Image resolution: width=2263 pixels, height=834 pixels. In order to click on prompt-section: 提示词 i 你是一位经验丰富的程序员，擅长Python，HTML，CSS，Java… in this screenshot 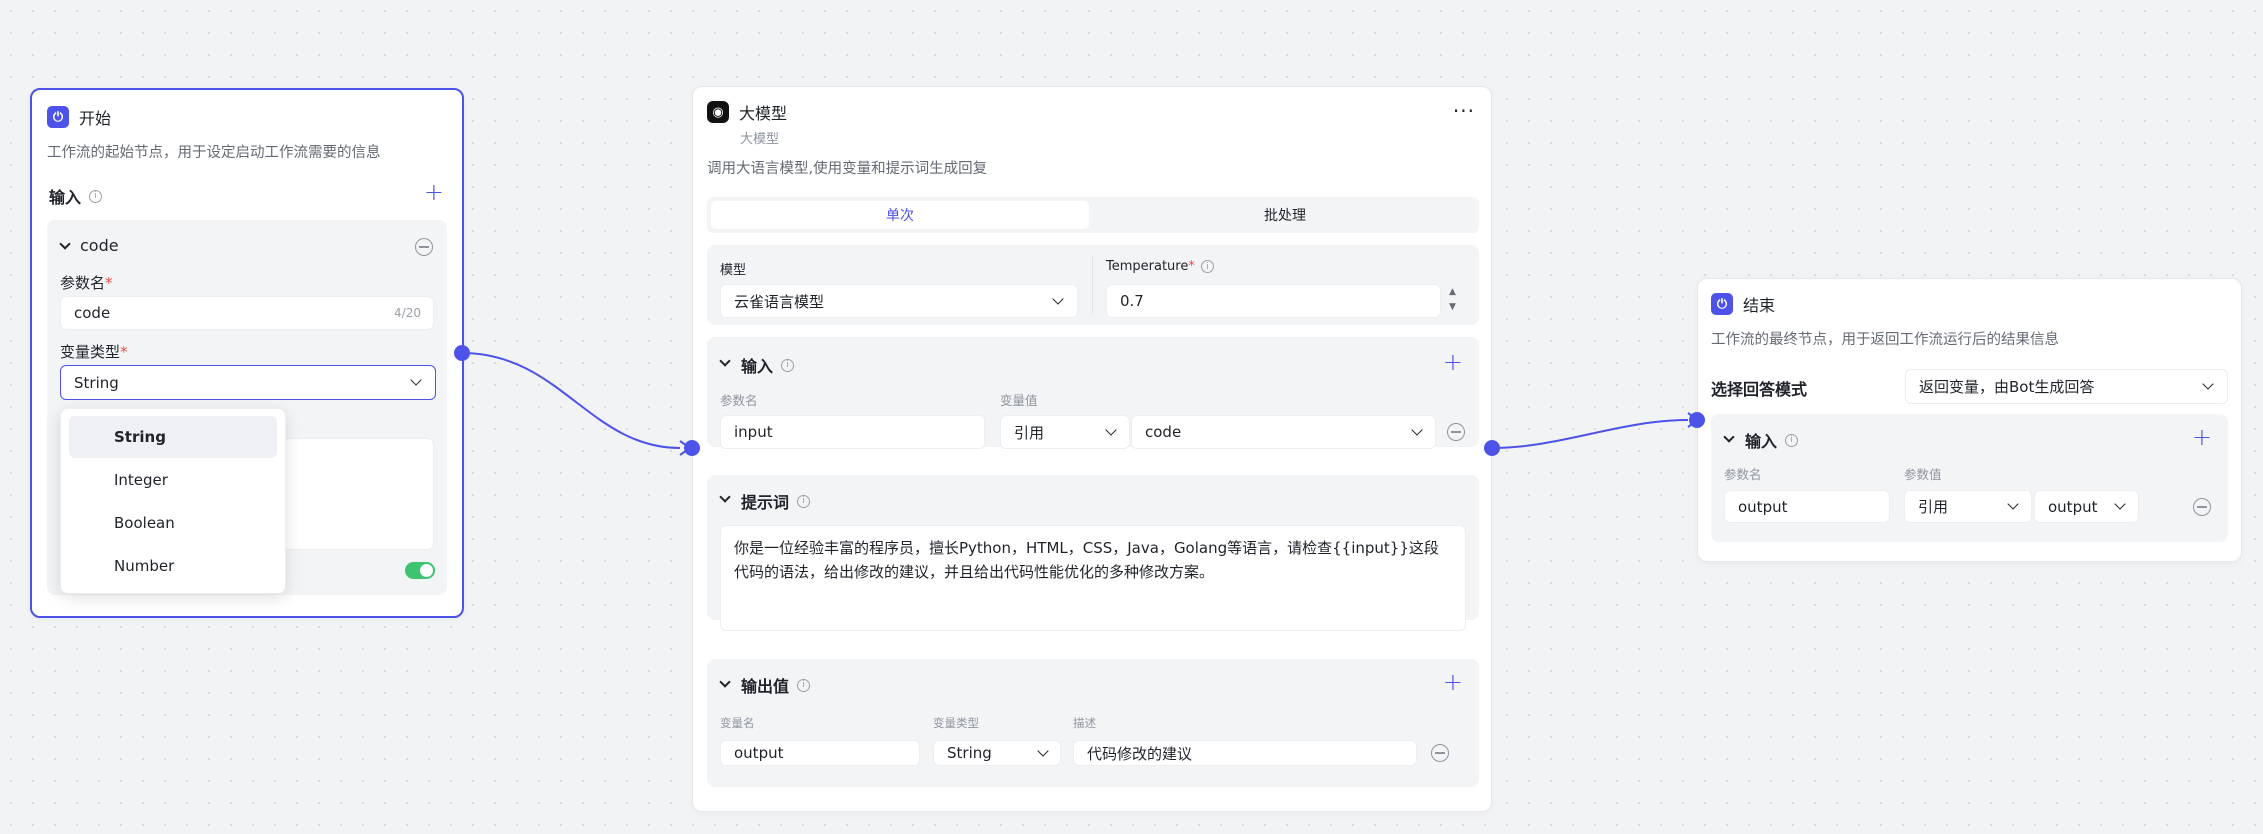, I will do `click(1093, 553)`.